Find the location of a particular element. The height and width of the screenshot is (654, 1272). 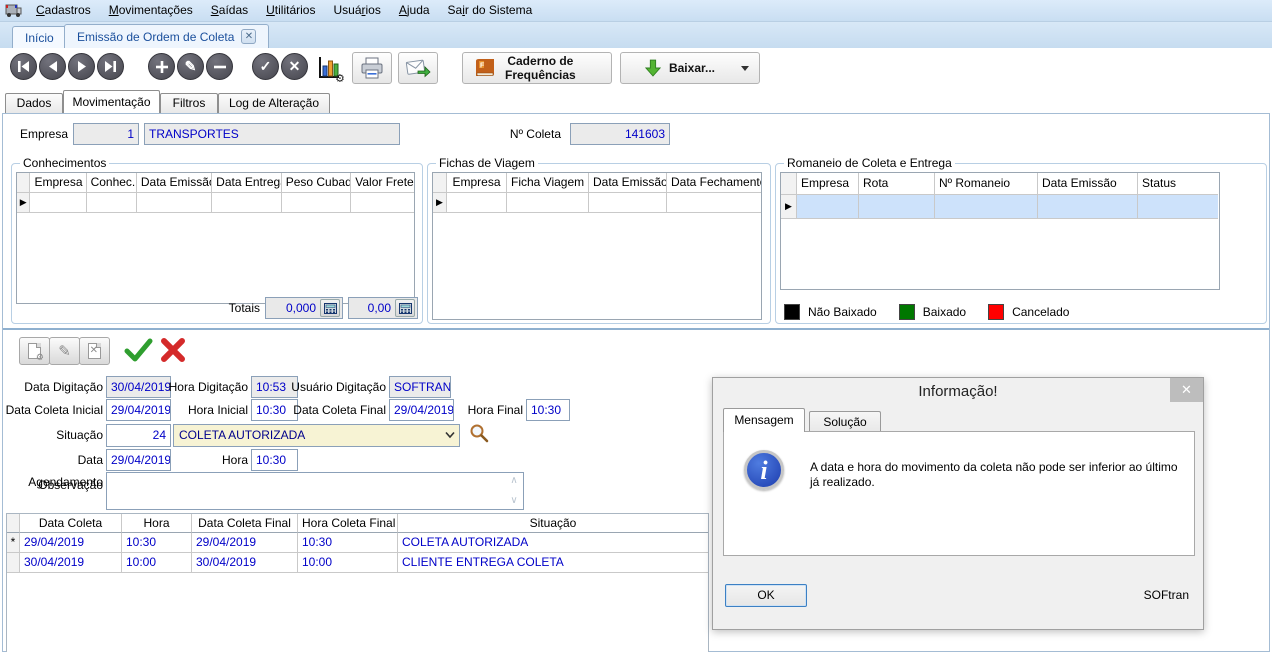

empresa-label: Empresa is located at coordinates (43, 134).